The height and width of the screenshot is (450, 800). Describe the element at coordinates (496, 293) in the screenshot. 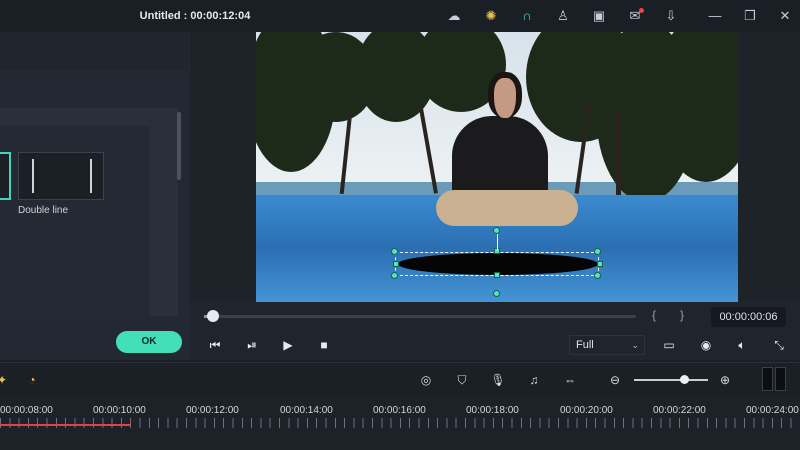

I see `anchor-handle` at that location.